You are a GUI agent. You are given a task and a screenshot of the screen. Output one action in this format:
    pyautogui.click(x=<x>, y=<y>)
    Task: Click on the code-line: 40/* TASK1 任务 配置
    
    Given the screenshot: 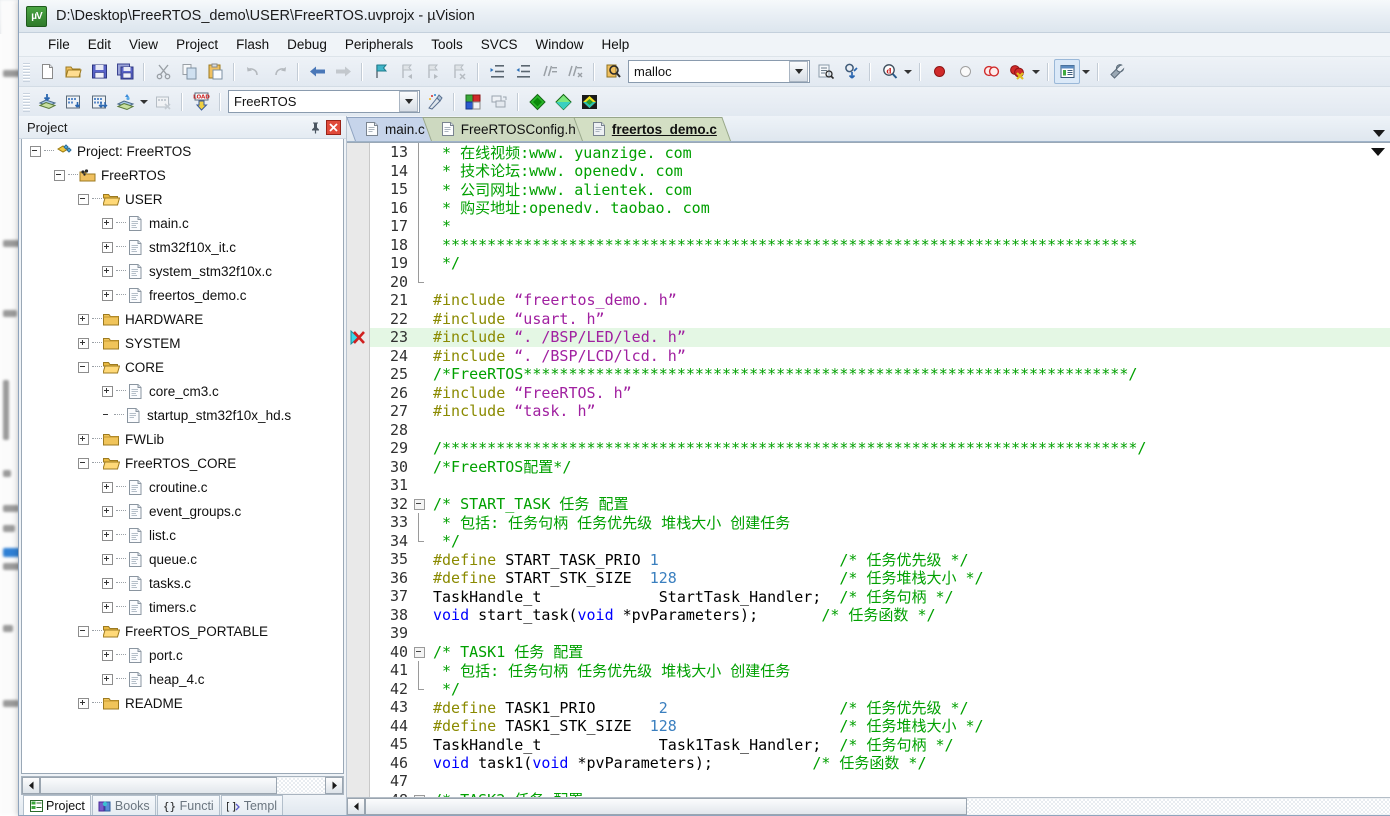 What is the action you would take?
    pyautogui.click(x=880, y=652)
    